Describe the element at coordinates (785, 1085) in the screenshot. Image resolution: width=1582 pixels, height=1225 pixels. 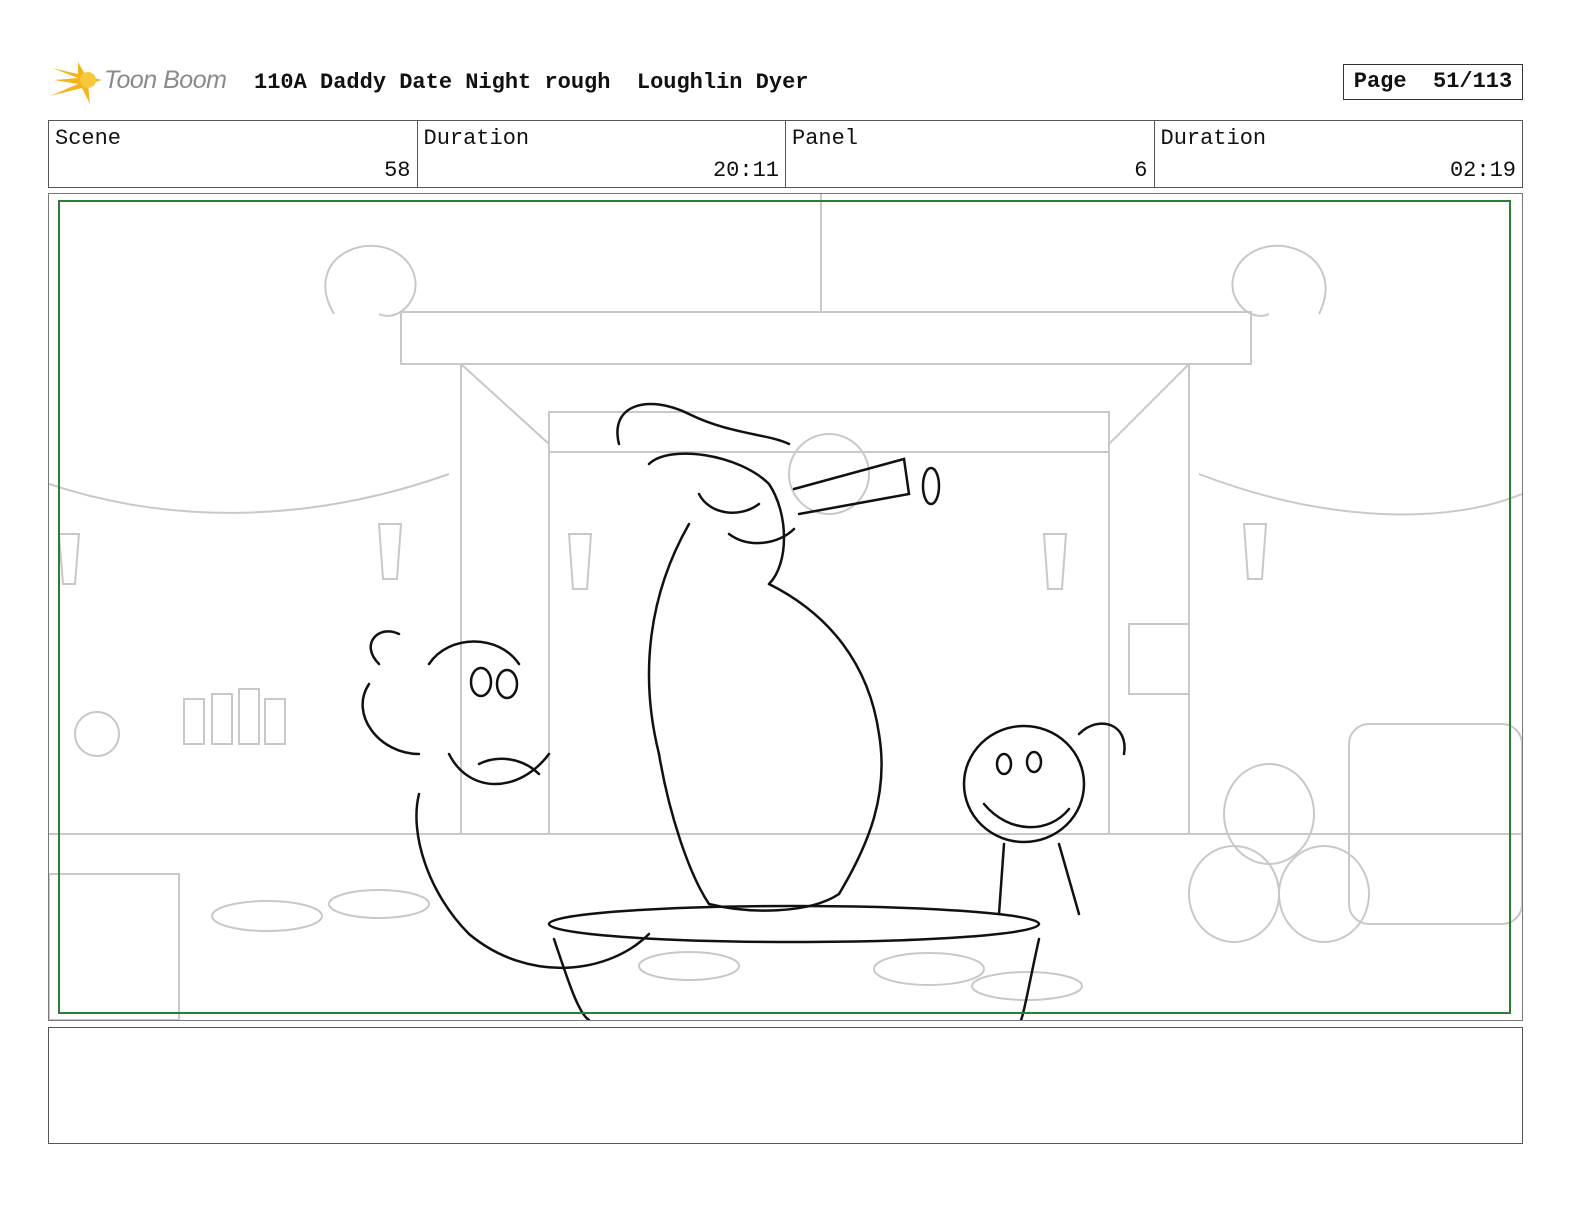
I see `panel-notes-box` at that location.